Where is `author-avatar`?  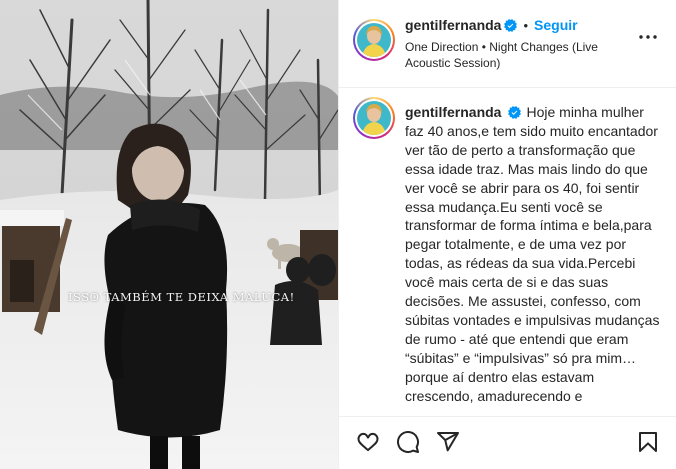
author-avatar is located at coordinates (374, 40).